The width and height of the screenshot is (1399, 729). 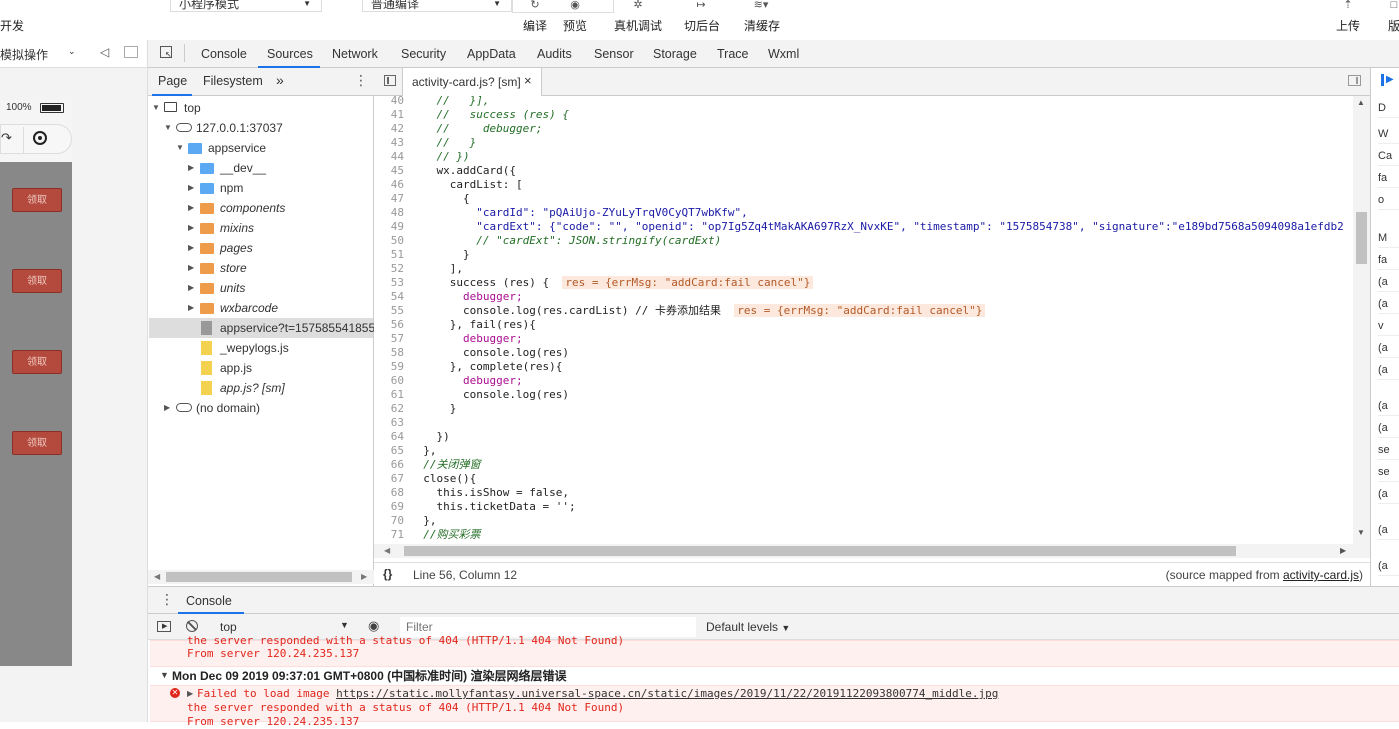 What do you see at coordinates (389, 451) in the screenshot?
I see `line-number: 65` at bounding box center [389, 451].